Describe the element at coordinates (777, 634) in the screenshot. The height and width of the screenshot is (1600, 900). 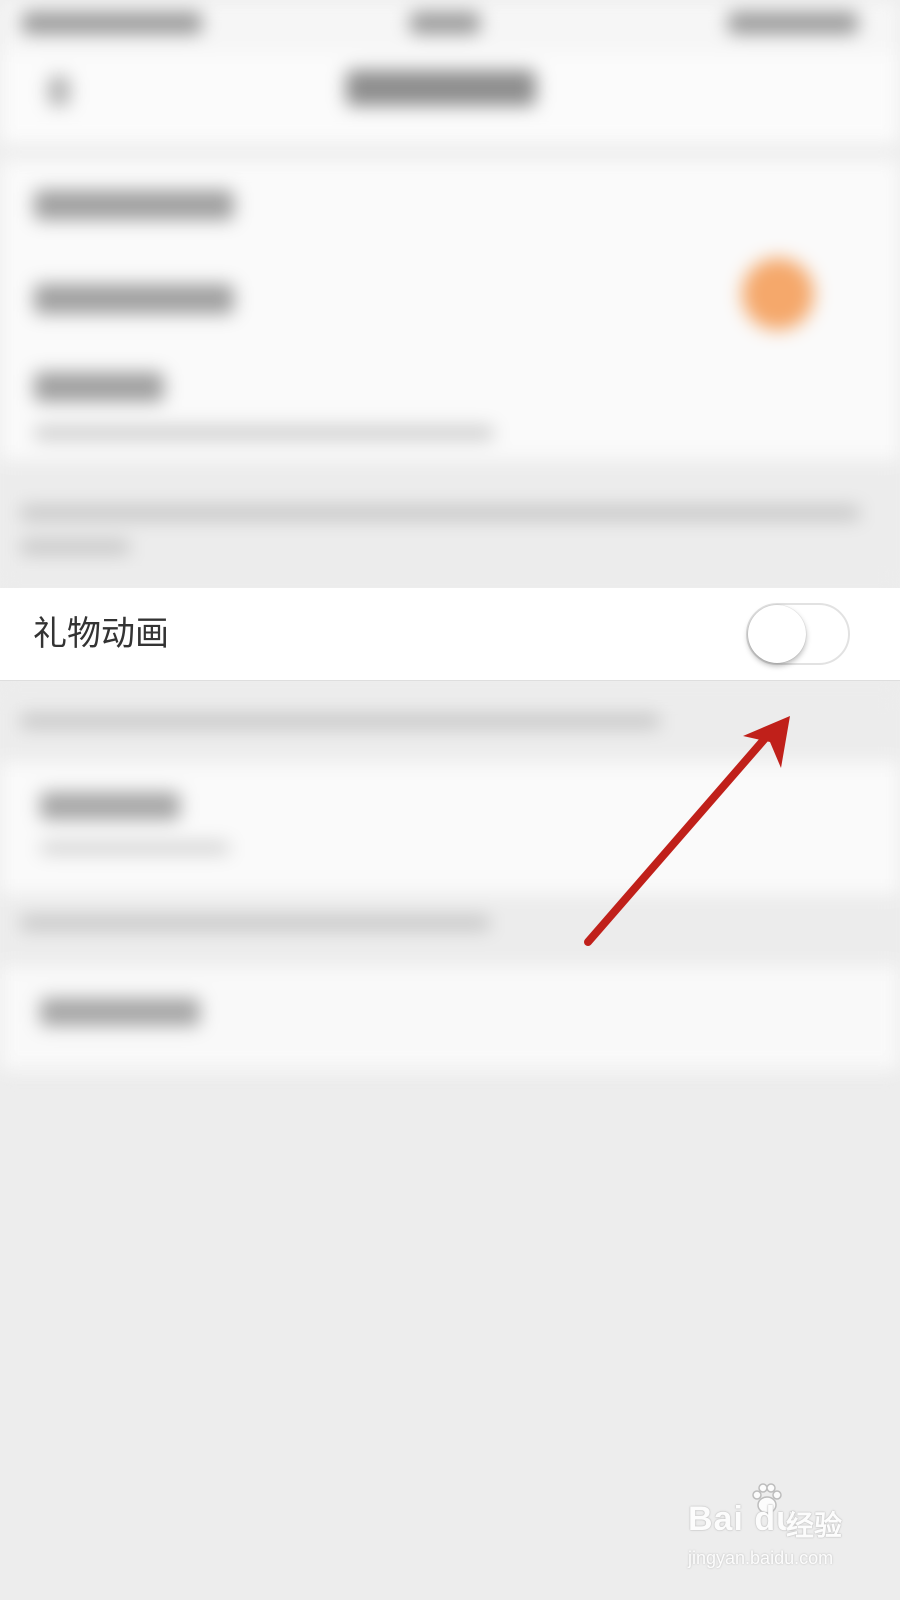
I see `toggle-knob` at that location.